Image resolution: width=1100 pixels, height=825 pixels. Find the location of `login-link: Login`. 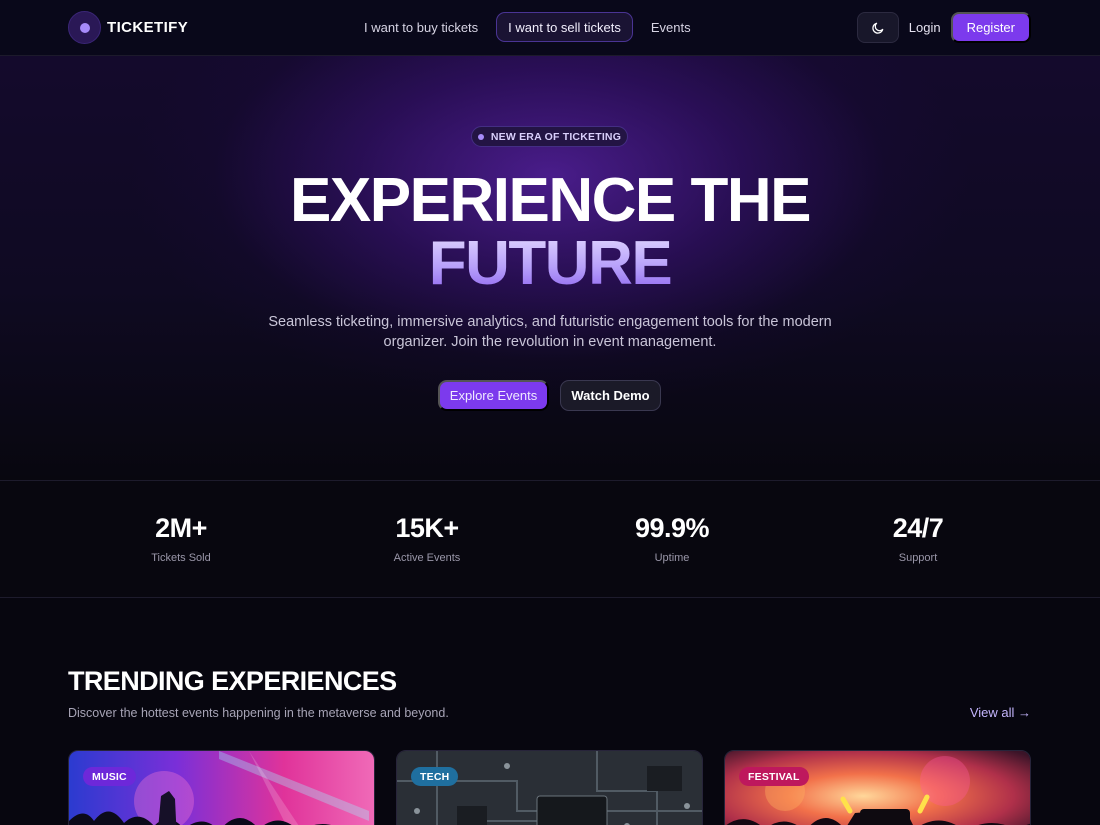

login-link: Login is located at coordinates (925, 27).